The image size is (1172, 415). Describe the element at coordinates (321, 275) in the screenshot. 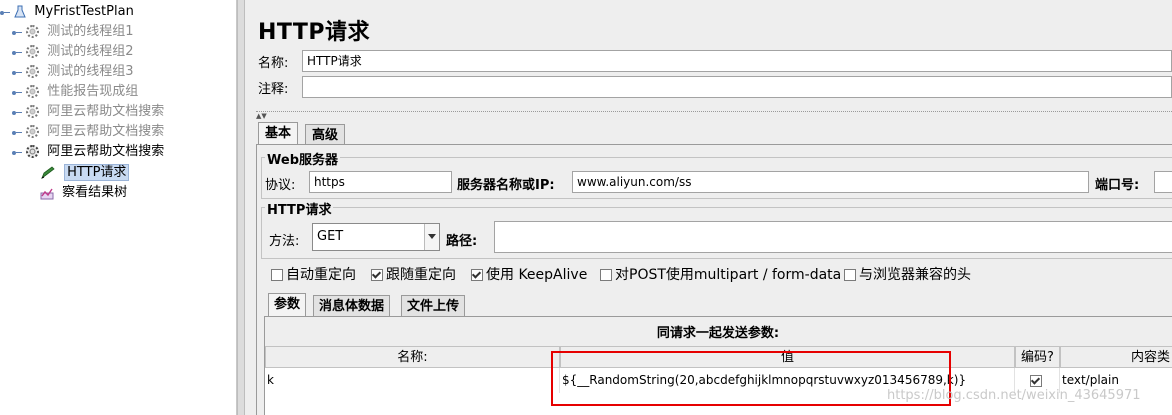

I see `checkbox-label: 自动重定向` at that location.